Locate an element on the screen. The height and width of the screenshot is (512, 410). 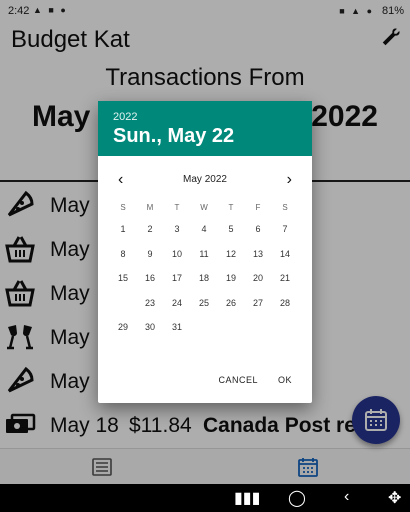
calendar-day-label: 16 is located at coordinates (149, 278).